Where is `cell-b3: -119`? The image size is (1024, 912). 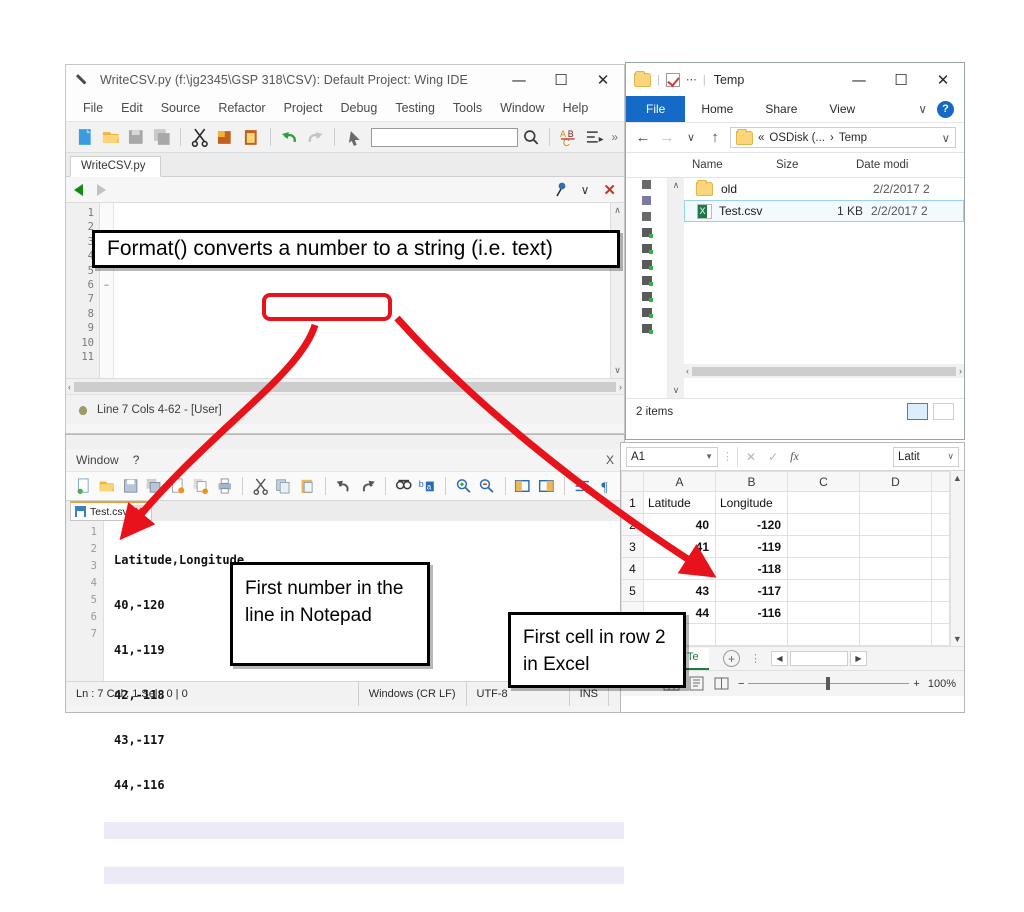
cell-b3: -119 is located at coordinates (751, 546).